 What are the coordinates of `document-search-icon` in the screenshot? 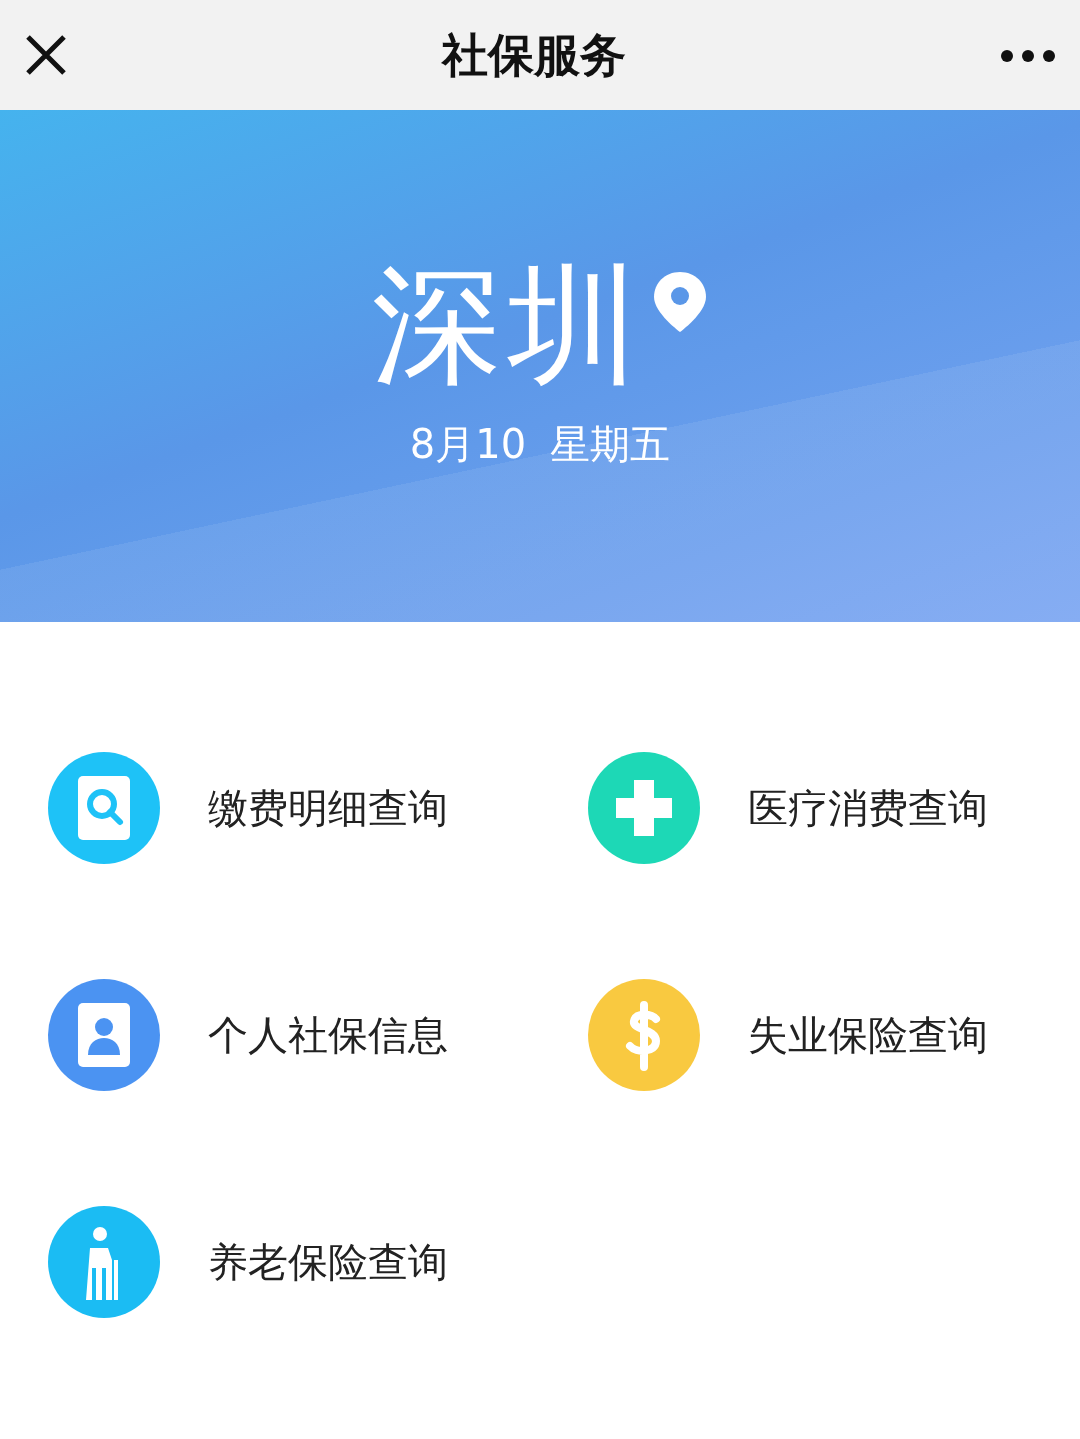 It's located at (104, 808).